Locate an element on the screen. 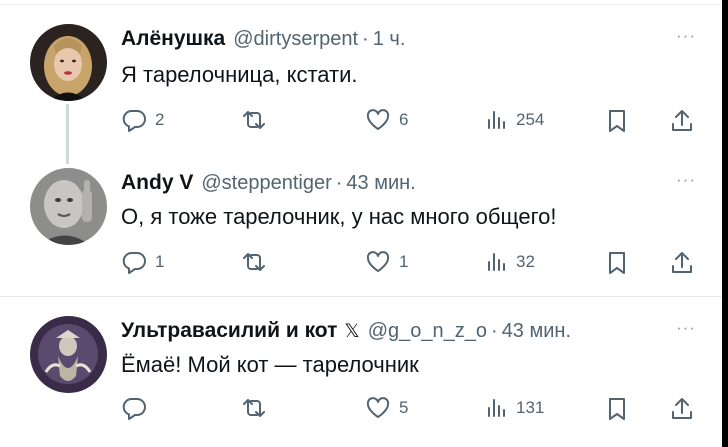 This screenshot has width=728, height=447. author-name: Ультравасилий и кот is located at coordinates (229, 331).